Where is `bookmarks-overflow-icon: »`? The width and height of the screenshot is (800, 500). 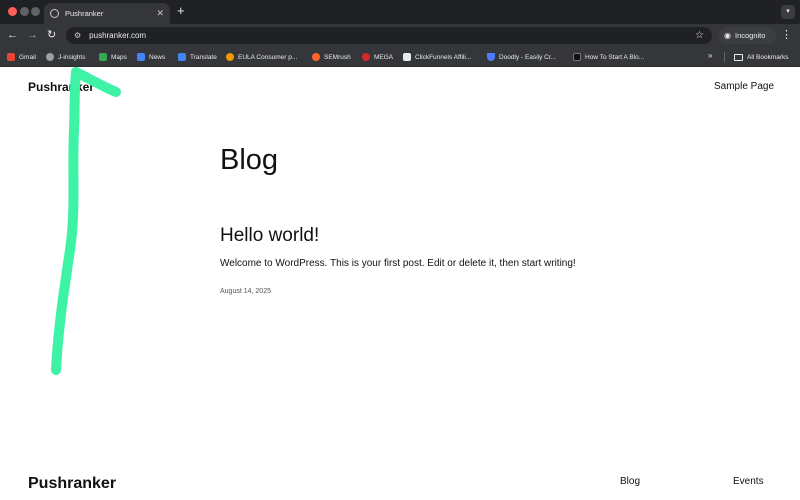
bookmarks-overflow-icon: » is located at coordinates (710, 55).